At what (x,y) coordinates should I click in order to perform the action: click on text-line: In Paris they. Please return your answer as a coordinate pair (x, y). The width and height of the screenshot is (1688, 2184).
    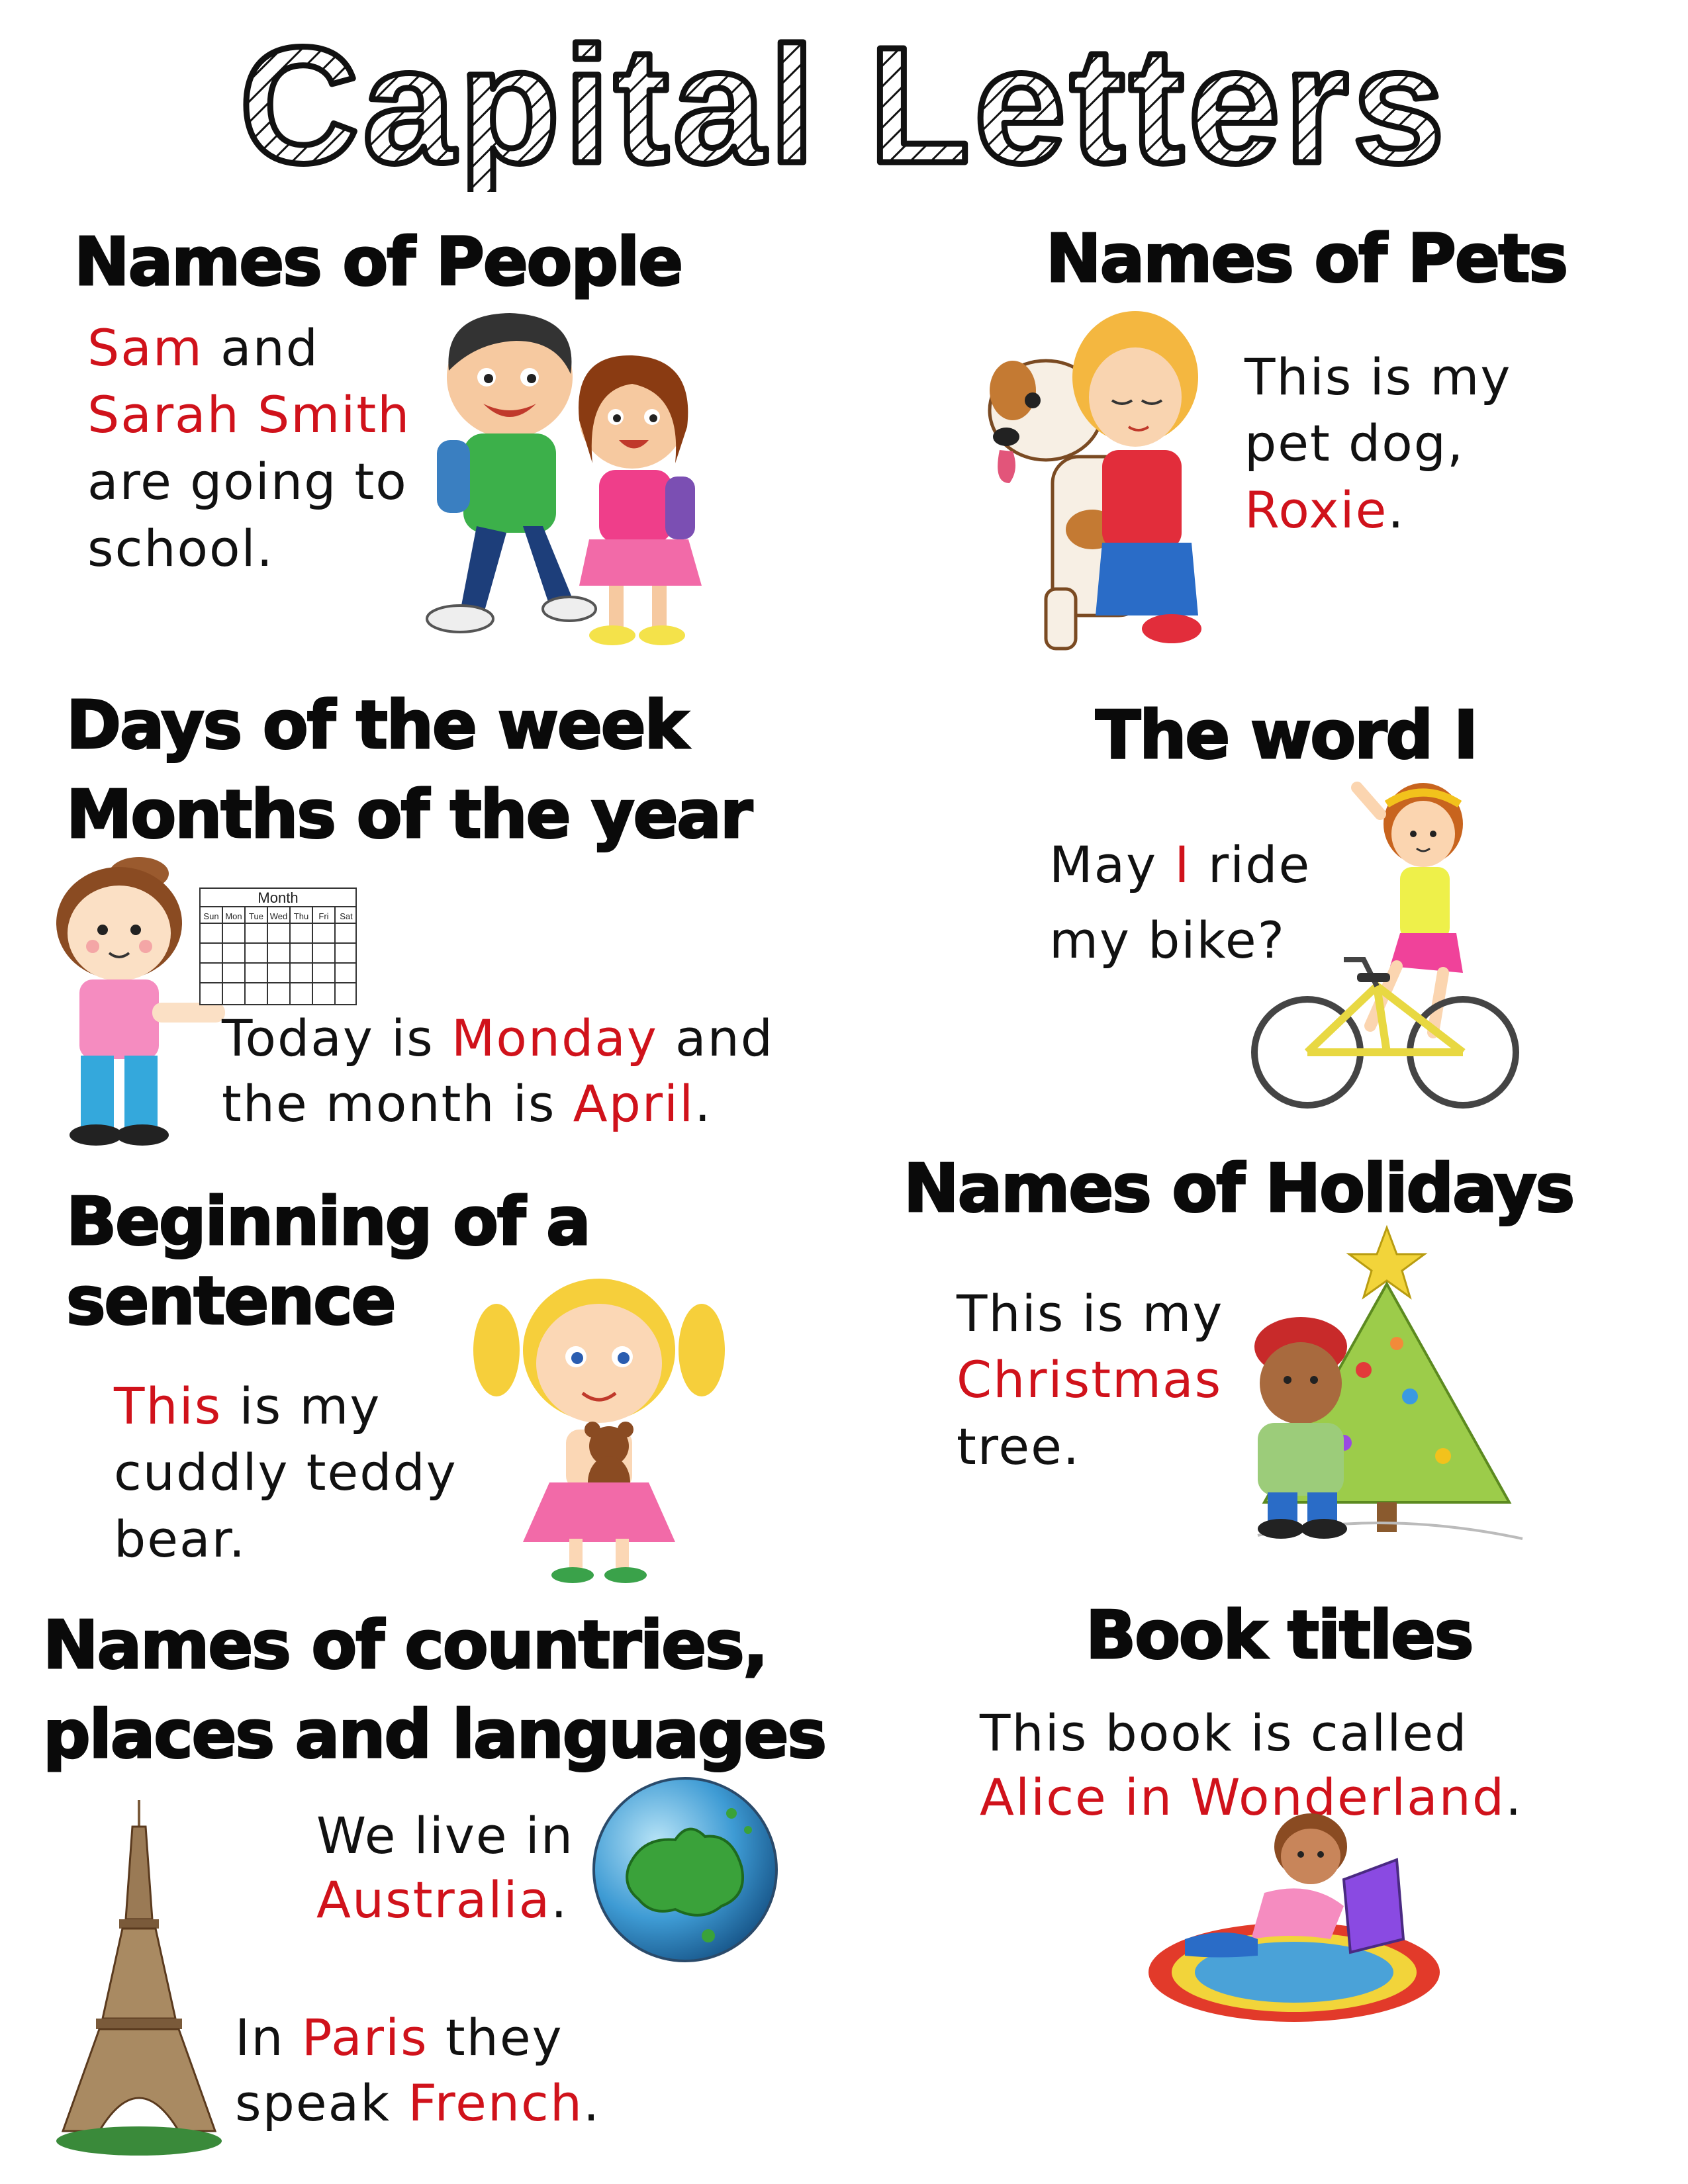
    Looking at the image, I should click on (417, 2038).